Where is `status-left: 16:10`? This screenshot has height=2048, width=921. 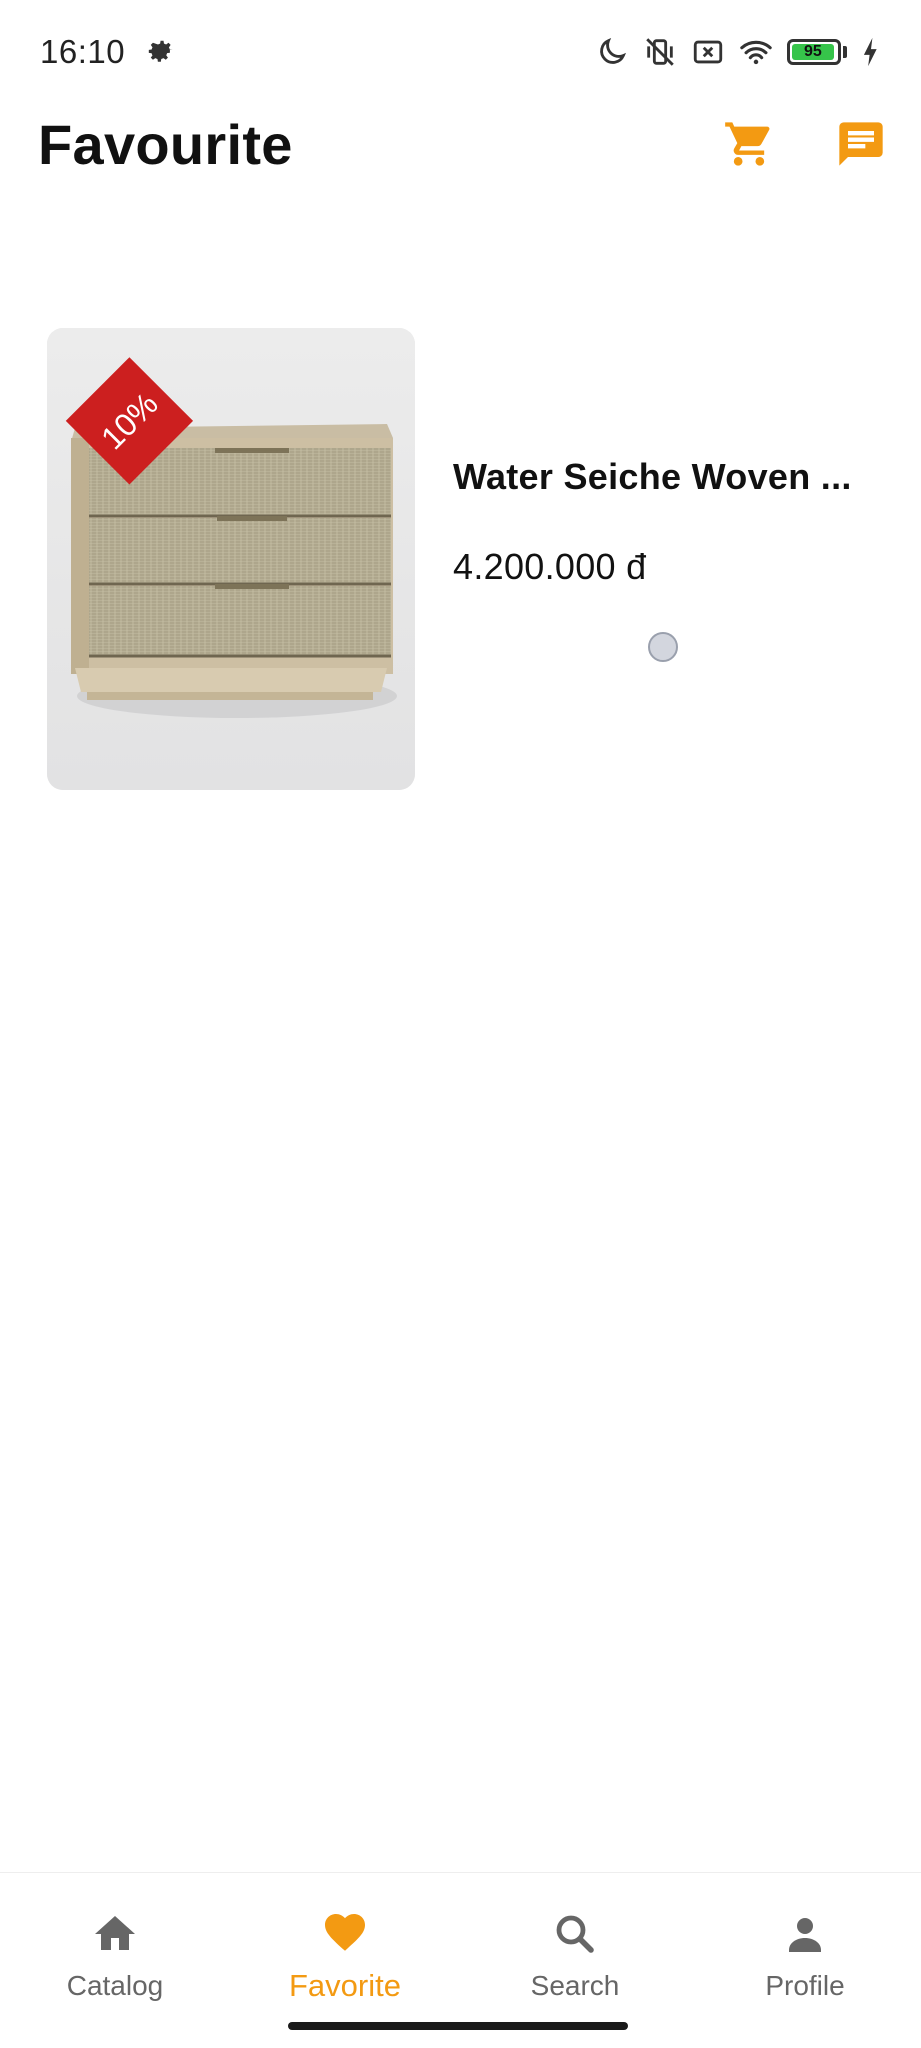 status-left: 16:10 is located at coordinates (108, 52).